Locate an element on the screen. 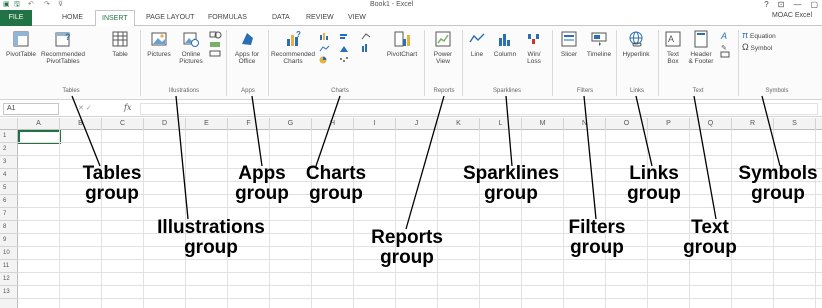  timeline-button: Timeline is located at coordinates (599, 44).